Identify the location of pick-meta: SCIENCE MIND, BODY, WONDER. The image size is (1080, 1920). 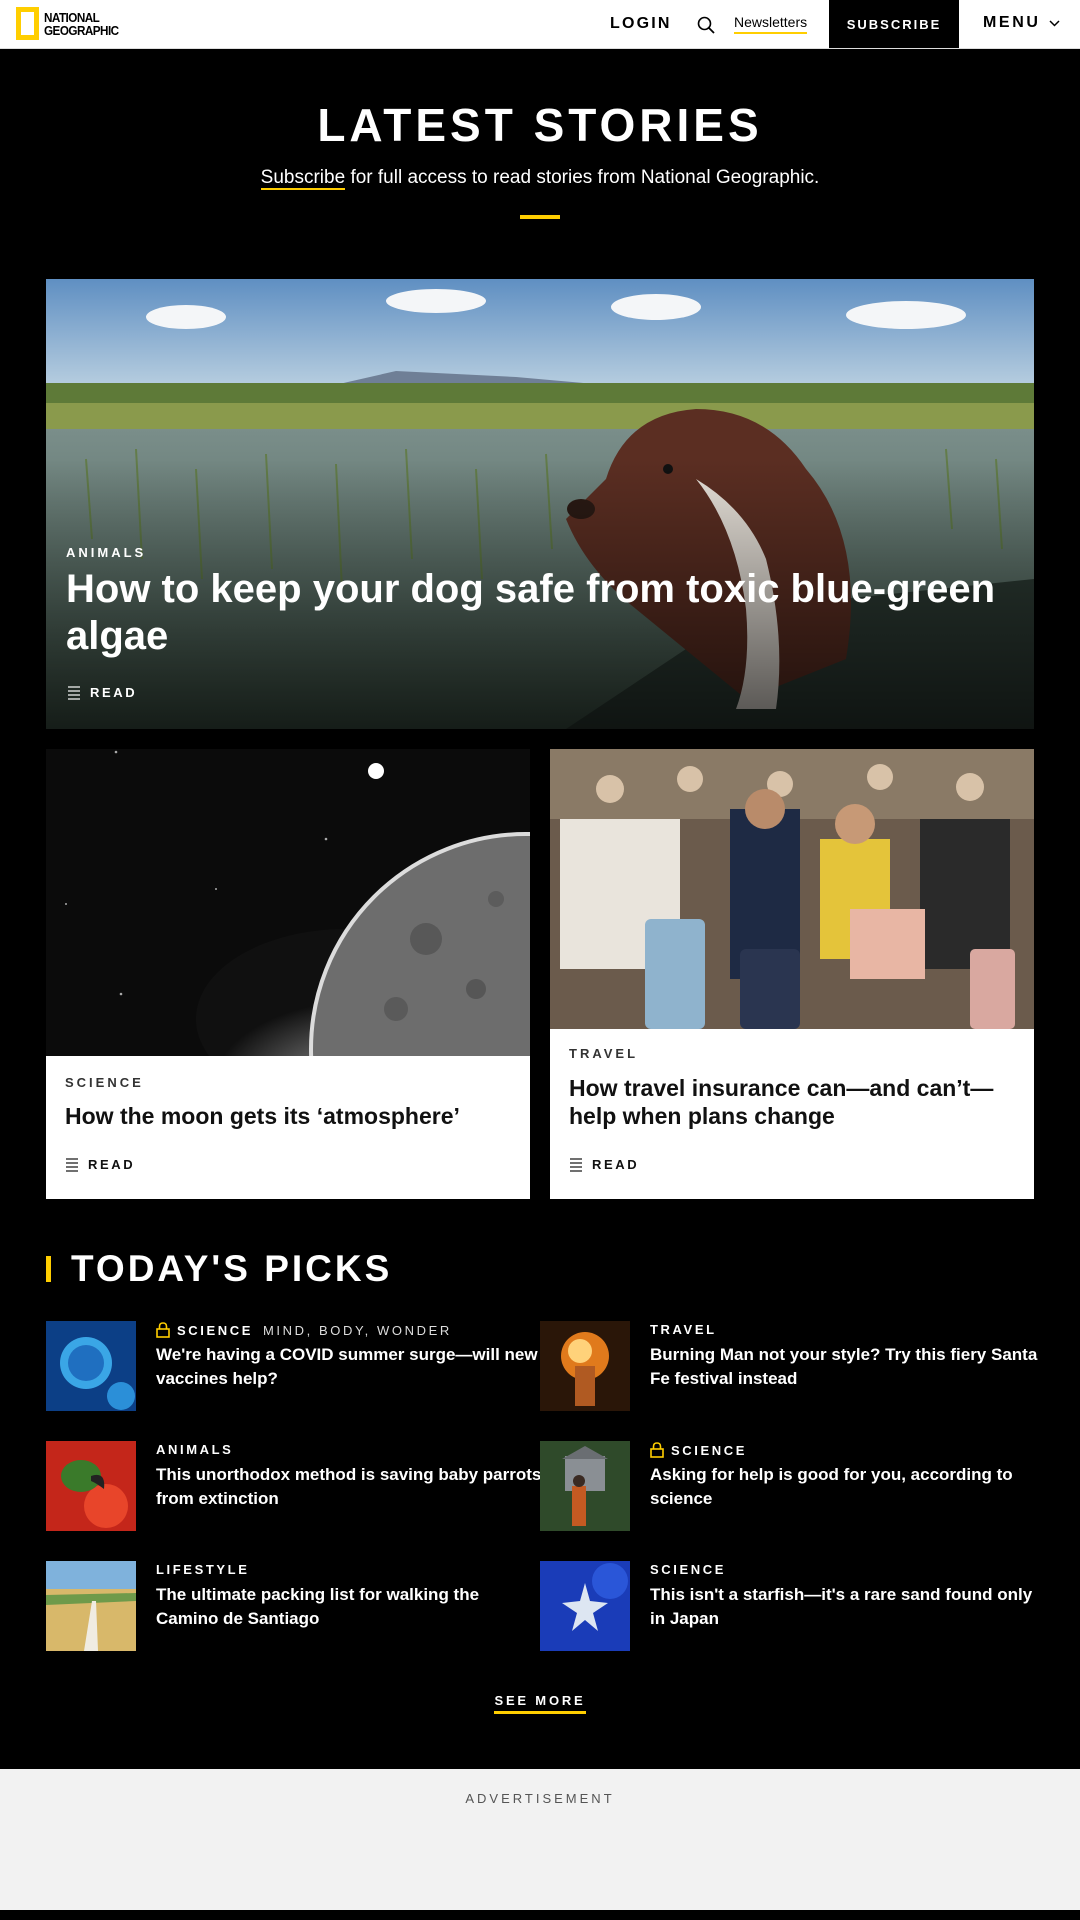
(304, 1330).